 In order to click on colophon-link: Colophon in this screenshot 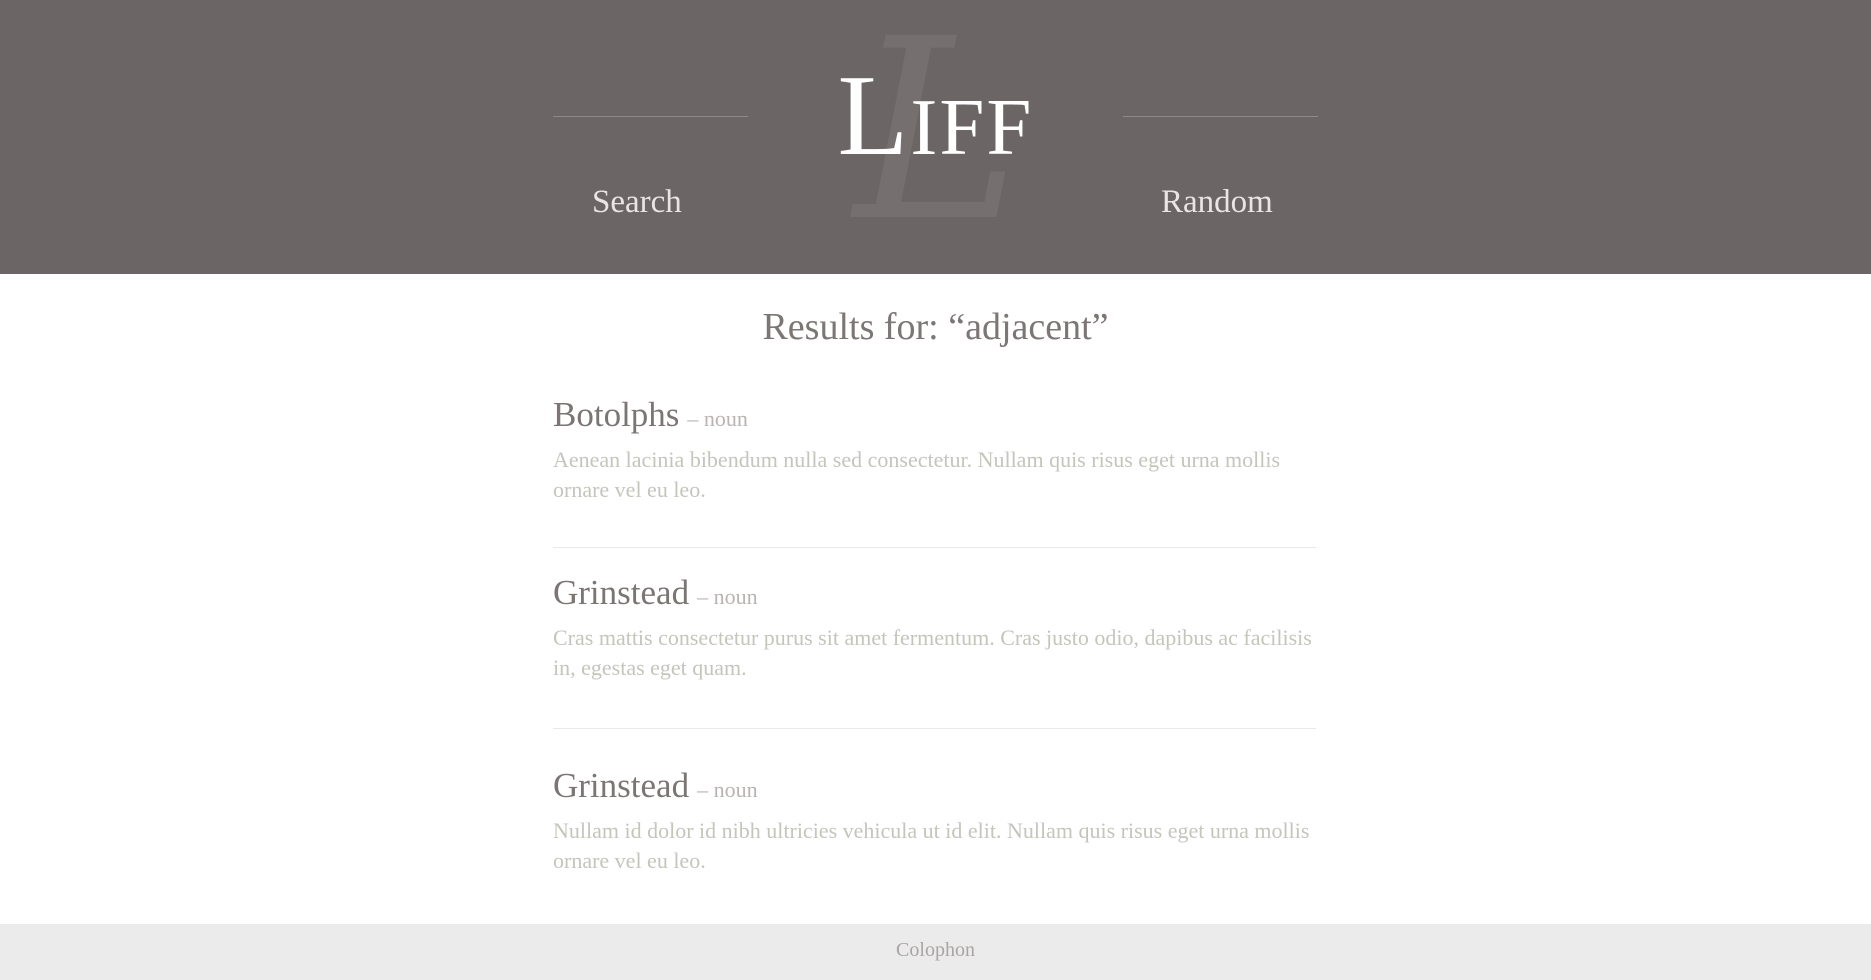, I will do `click(935, 950)`.